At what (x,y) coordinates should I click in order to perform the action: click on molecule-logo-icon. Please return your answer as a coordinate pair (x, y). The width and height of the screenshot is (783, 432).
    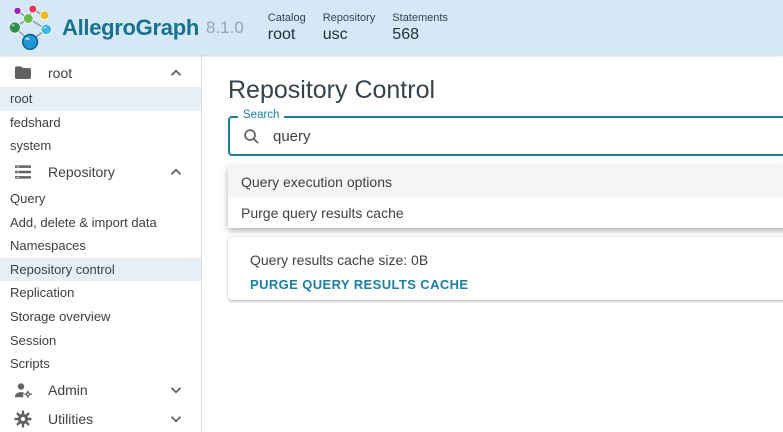
    Looking at the image, I should click on (30, 27).